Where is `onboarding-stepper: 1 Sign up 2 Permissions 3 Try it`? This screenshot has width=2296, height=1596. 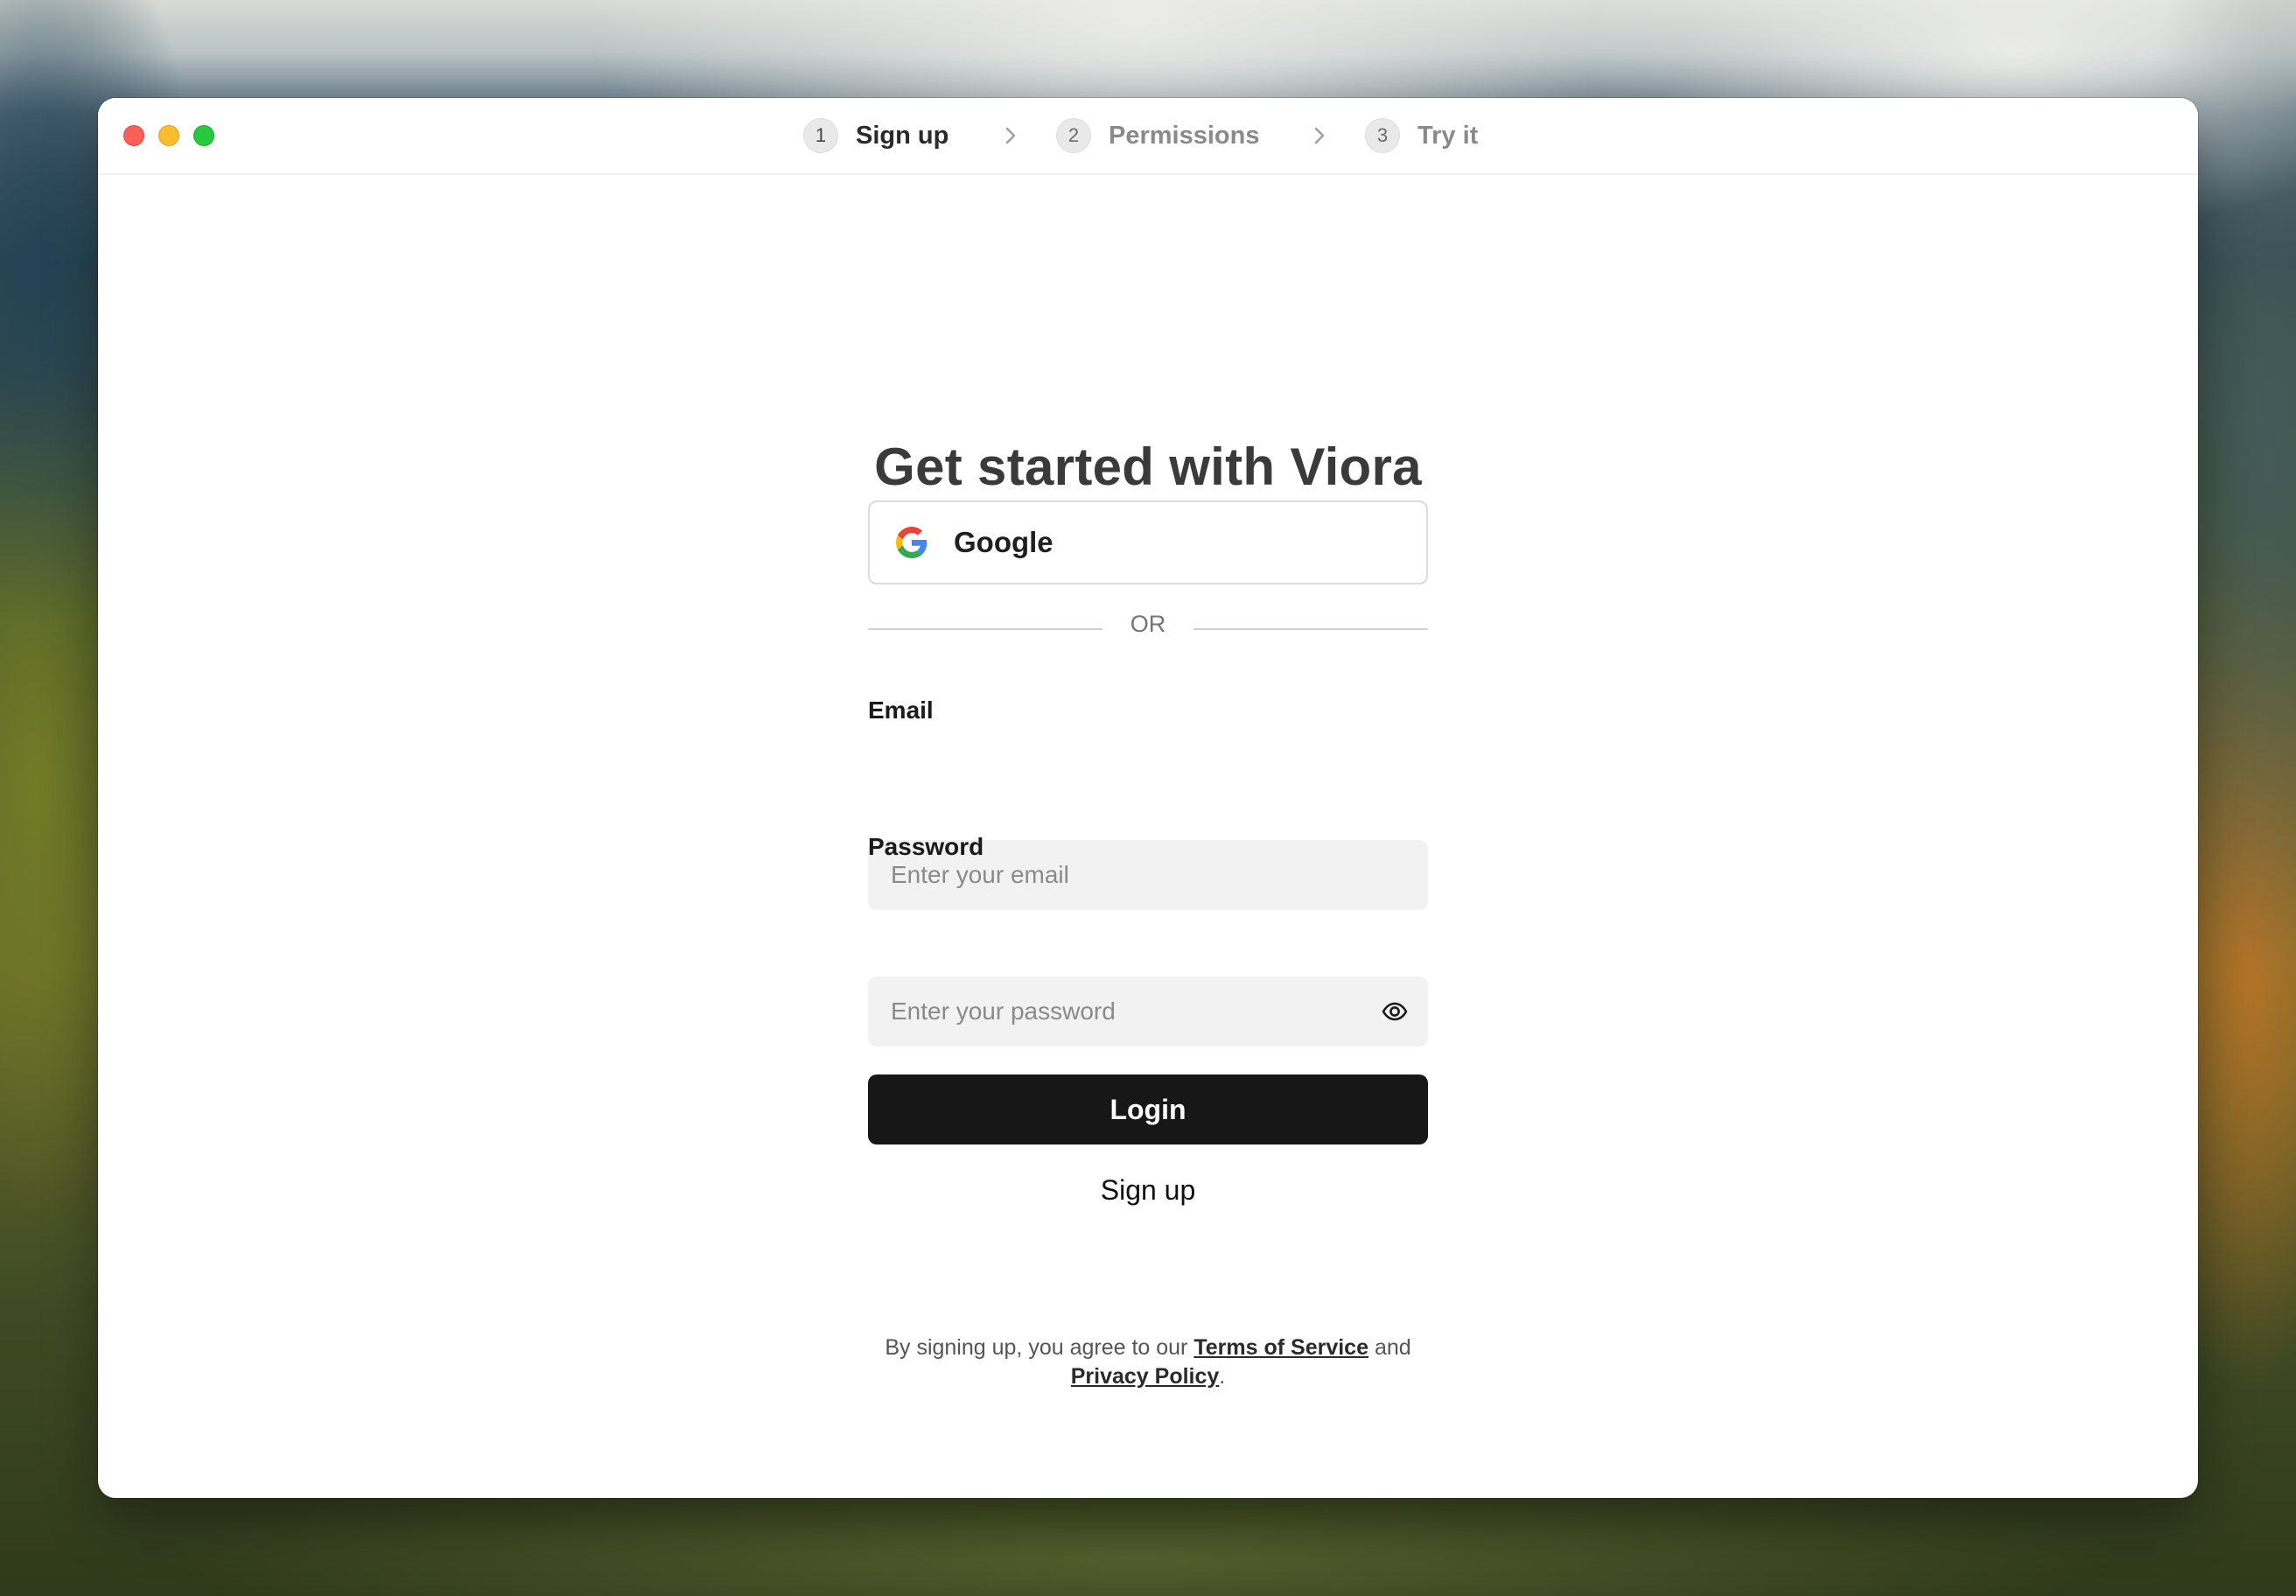 onboarding-stepper: 1 Sign up 2 Permissions 3 Try it is located at coordinates (1148, 135).